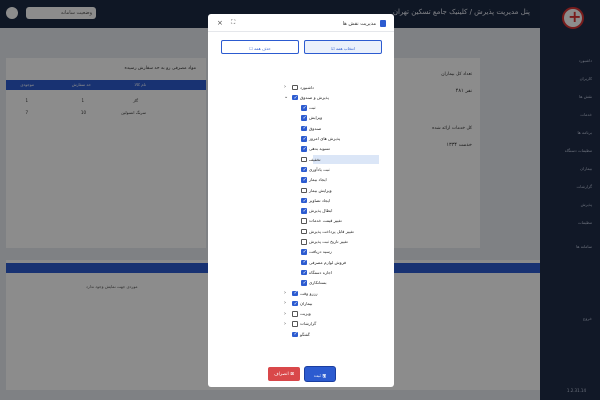 The height and width of the screenshot is (400, 600). What do you see at coordinates (318, 283) in the screenshot?
I see `tree-item-label: بستانکاری` at bounding box center [318, 283].